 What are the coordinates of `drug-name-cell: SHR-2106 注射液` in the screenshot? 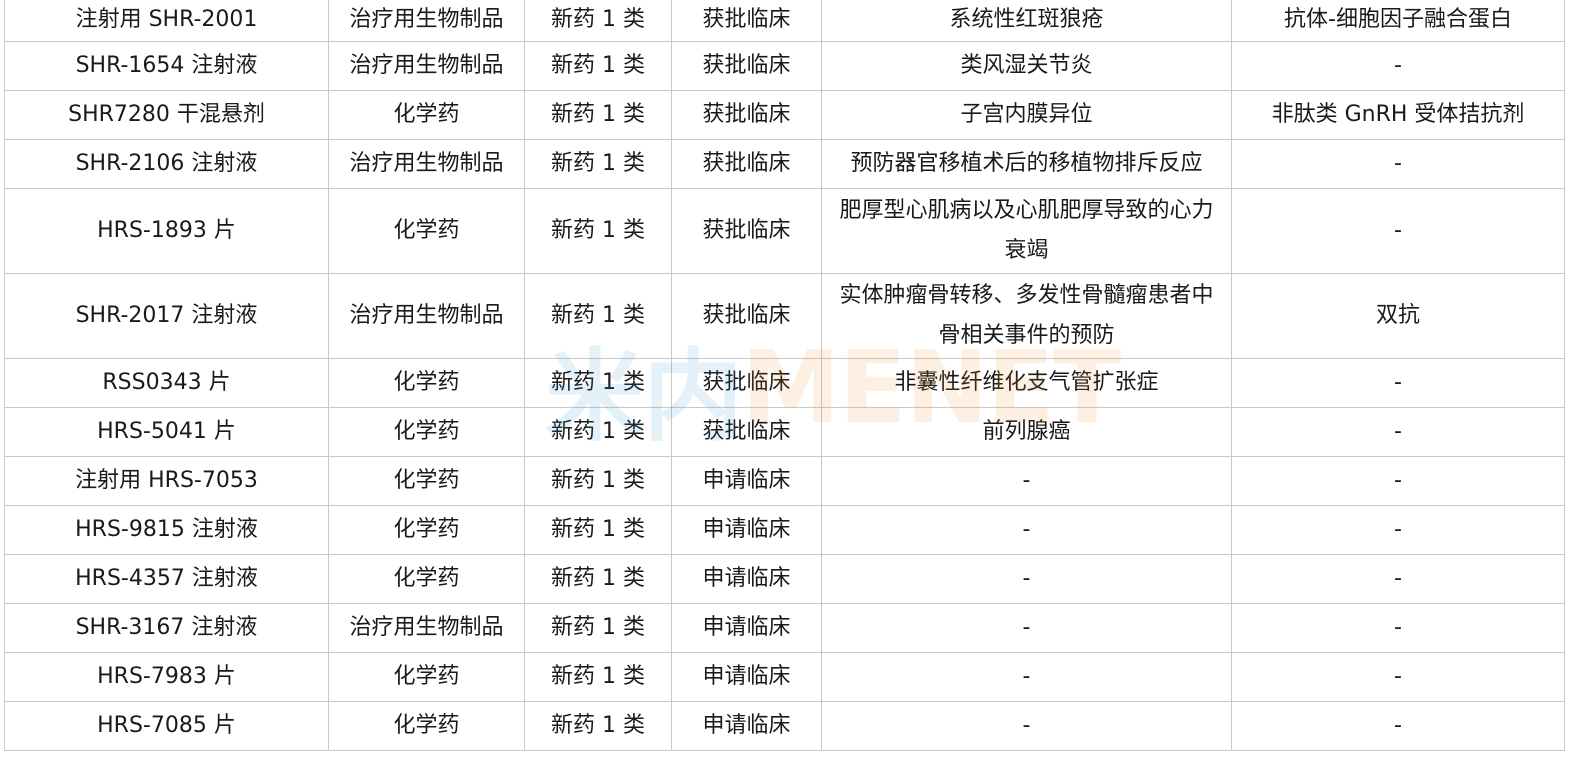 It's located at (166, 163).